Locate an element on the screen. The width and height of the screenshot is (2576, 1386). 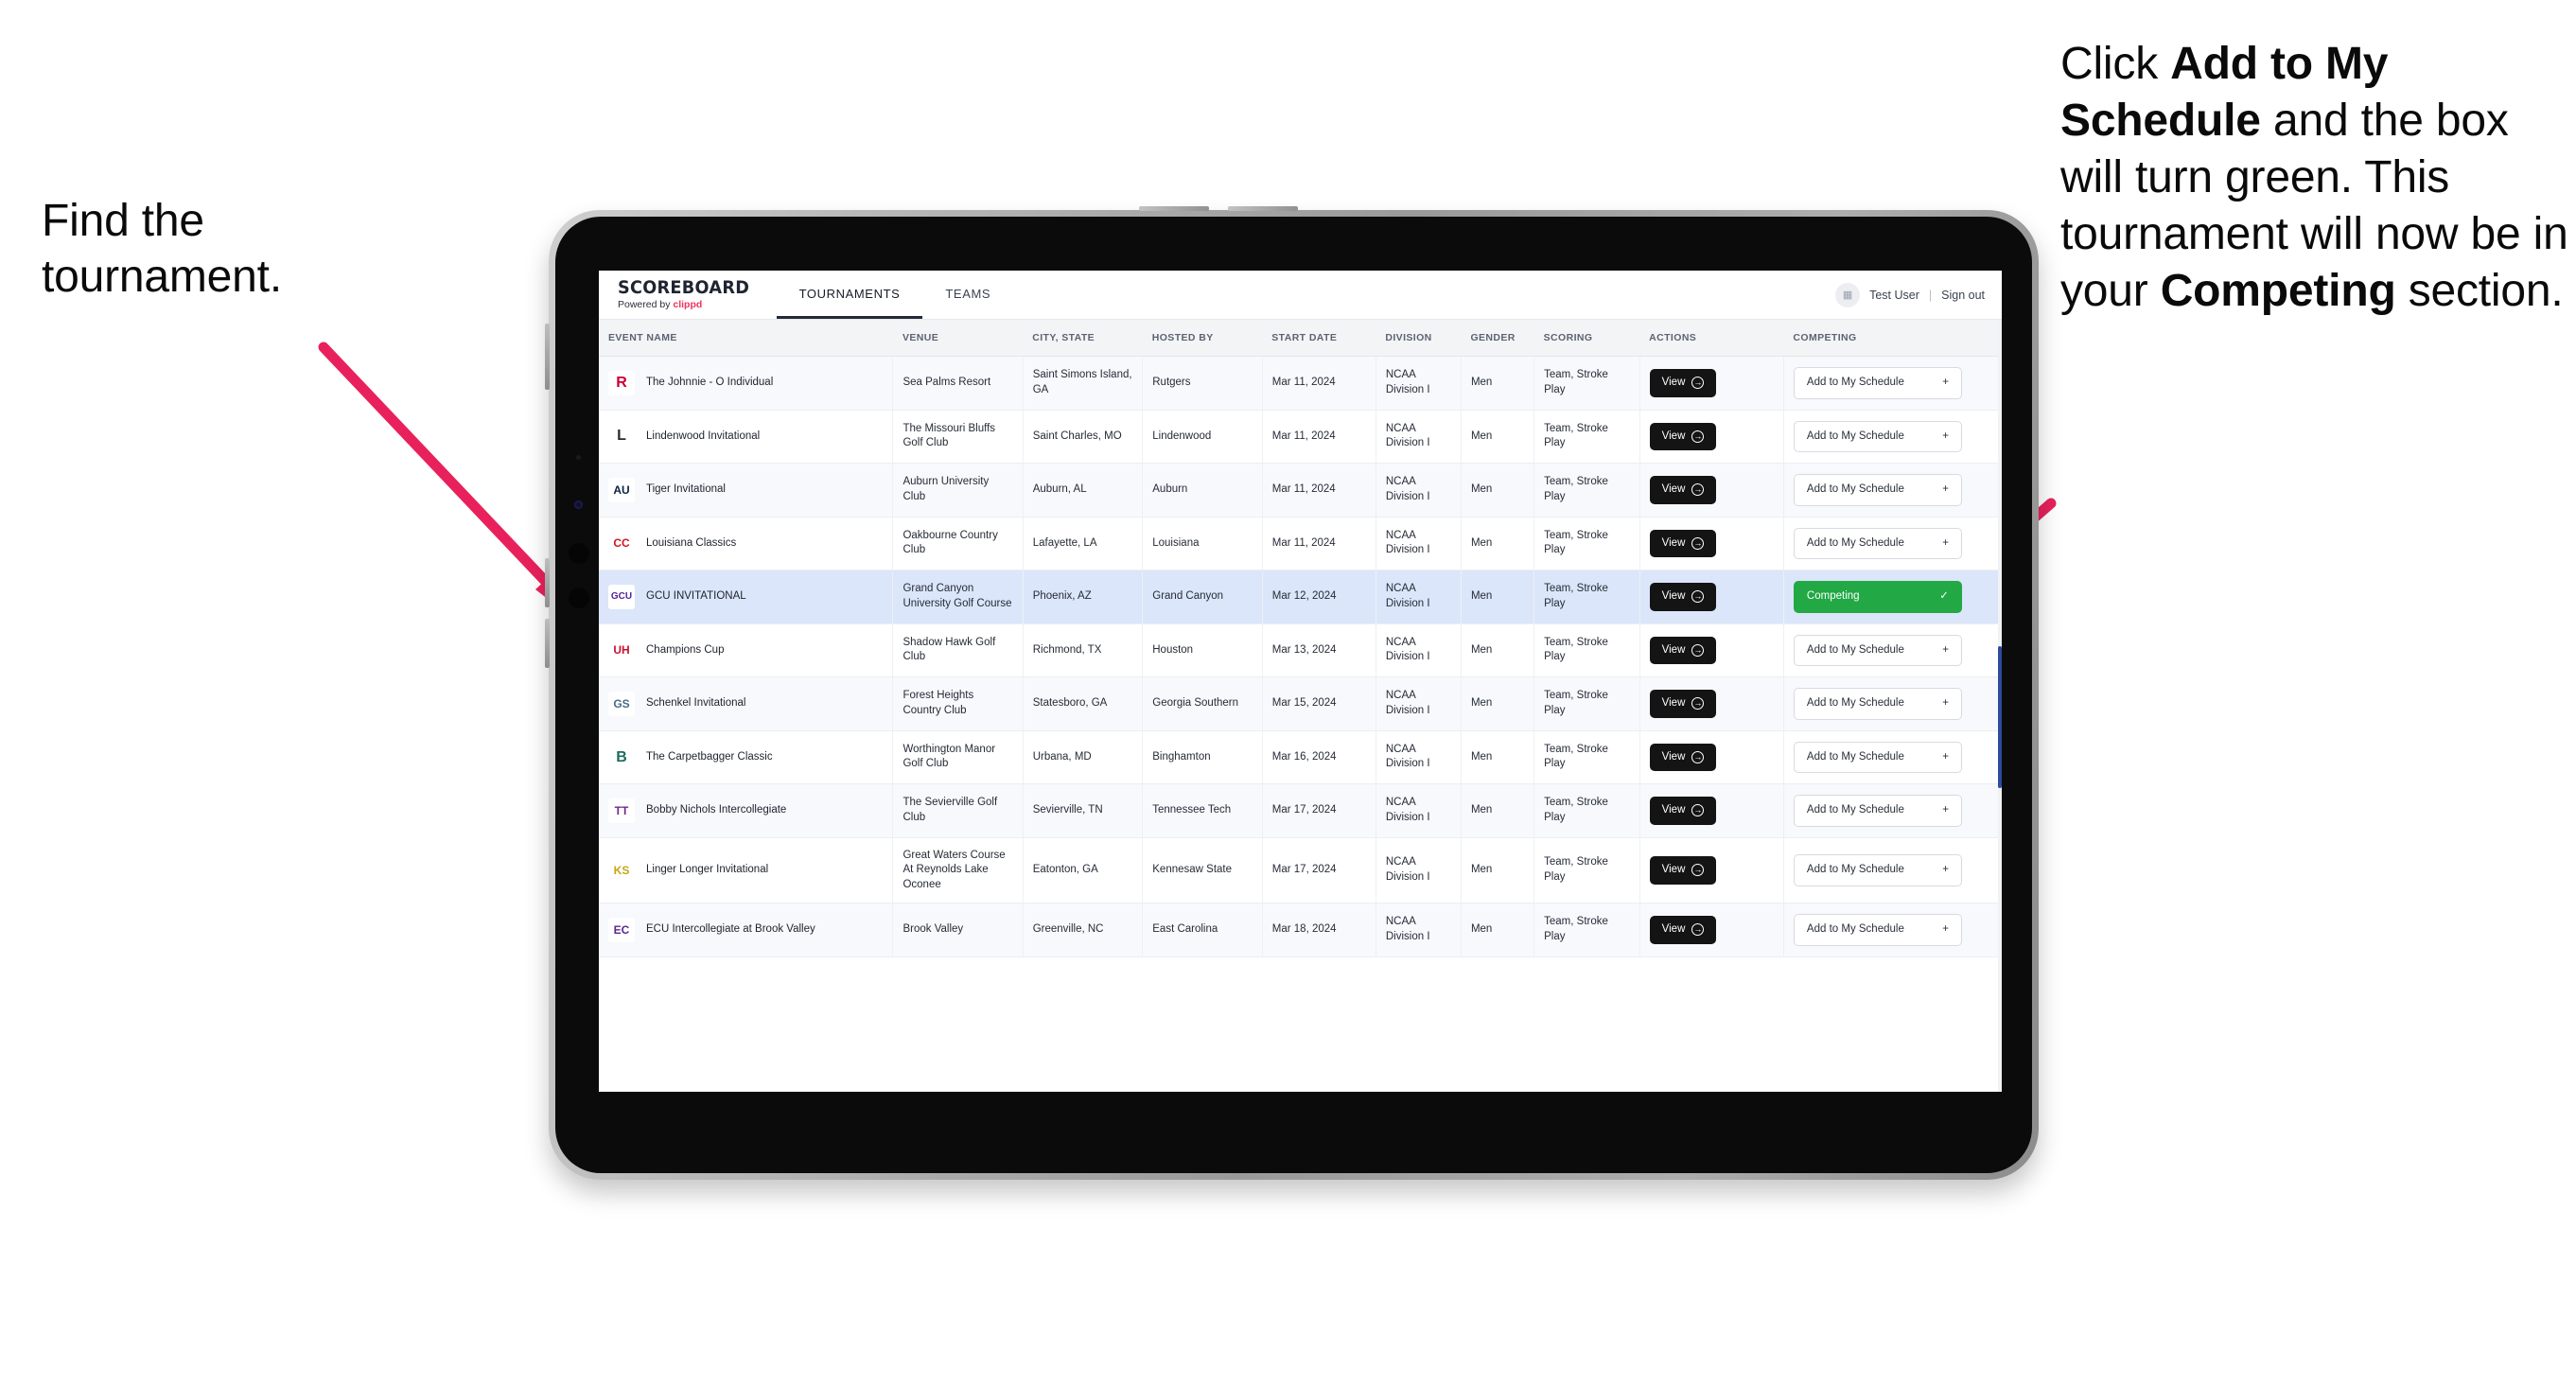
cell-start-date: Mar 13, 2024 is located at coordinates (1319, 650).